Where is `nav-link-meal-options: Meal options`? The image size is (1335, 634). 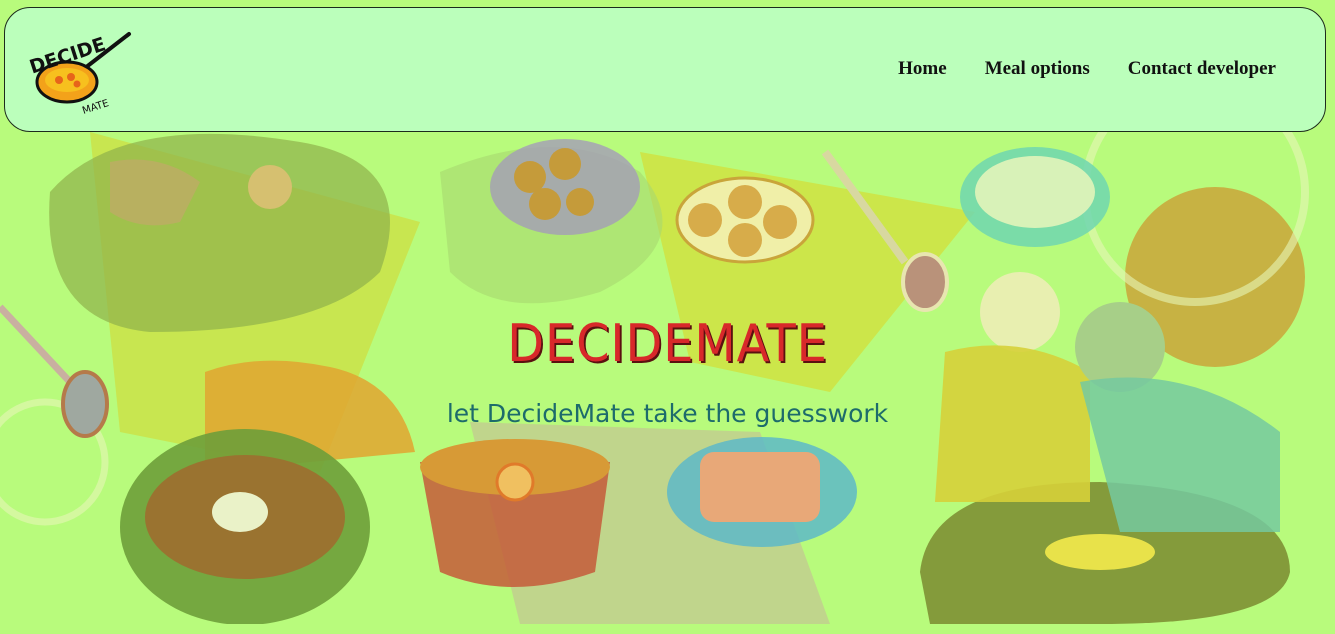 nav-link-meal-options: Meal options is located at coordinates (1037, 69).